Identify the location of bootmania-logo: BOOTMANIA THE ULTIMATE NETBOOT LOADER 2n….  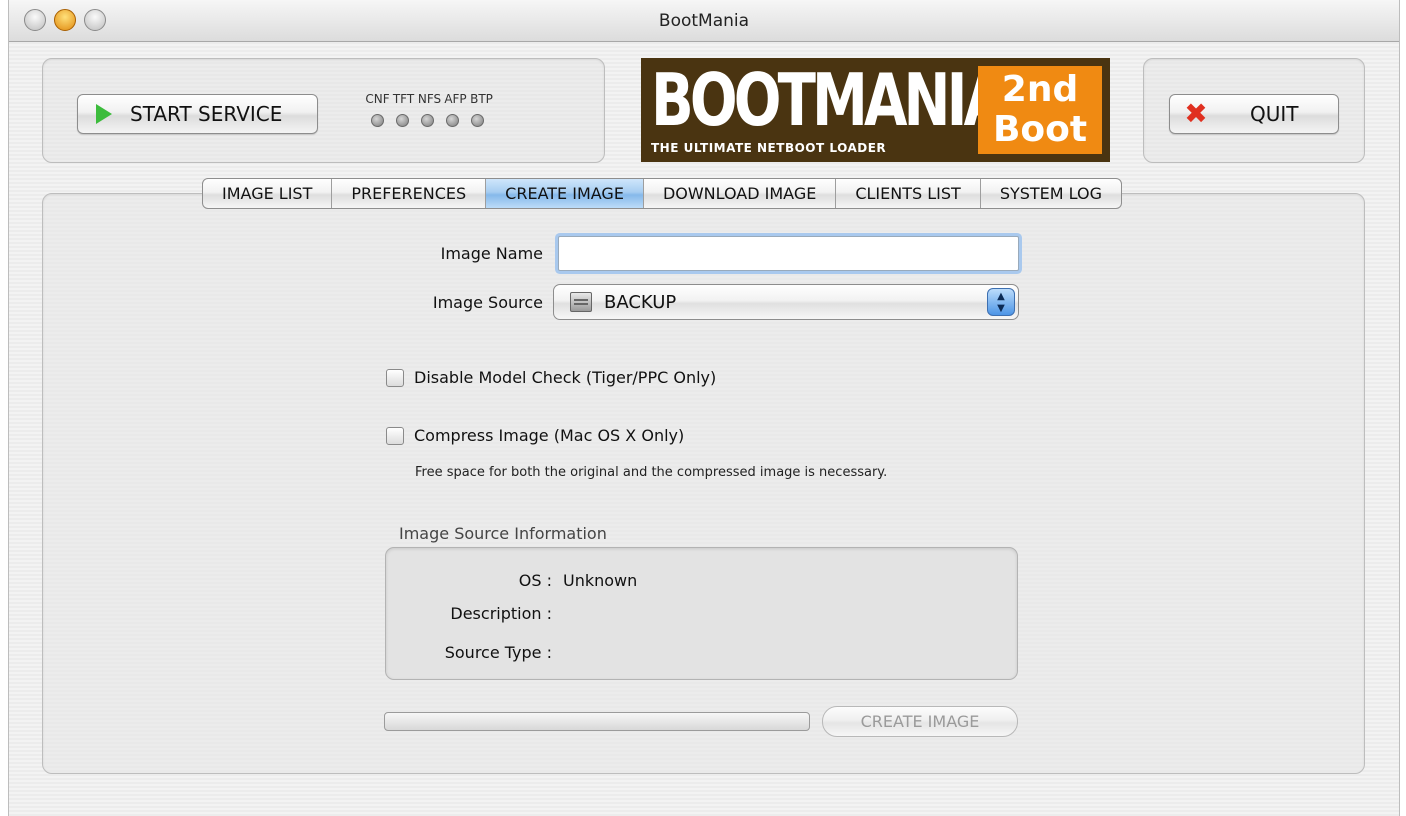
(875, 110).